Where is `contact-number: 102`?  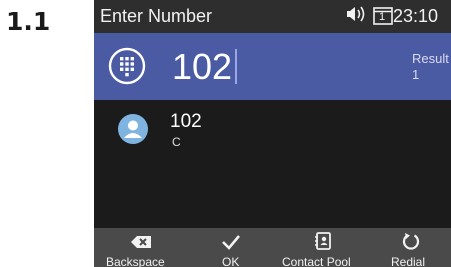 contact-number: 102 is located at coordinates (186, 121).